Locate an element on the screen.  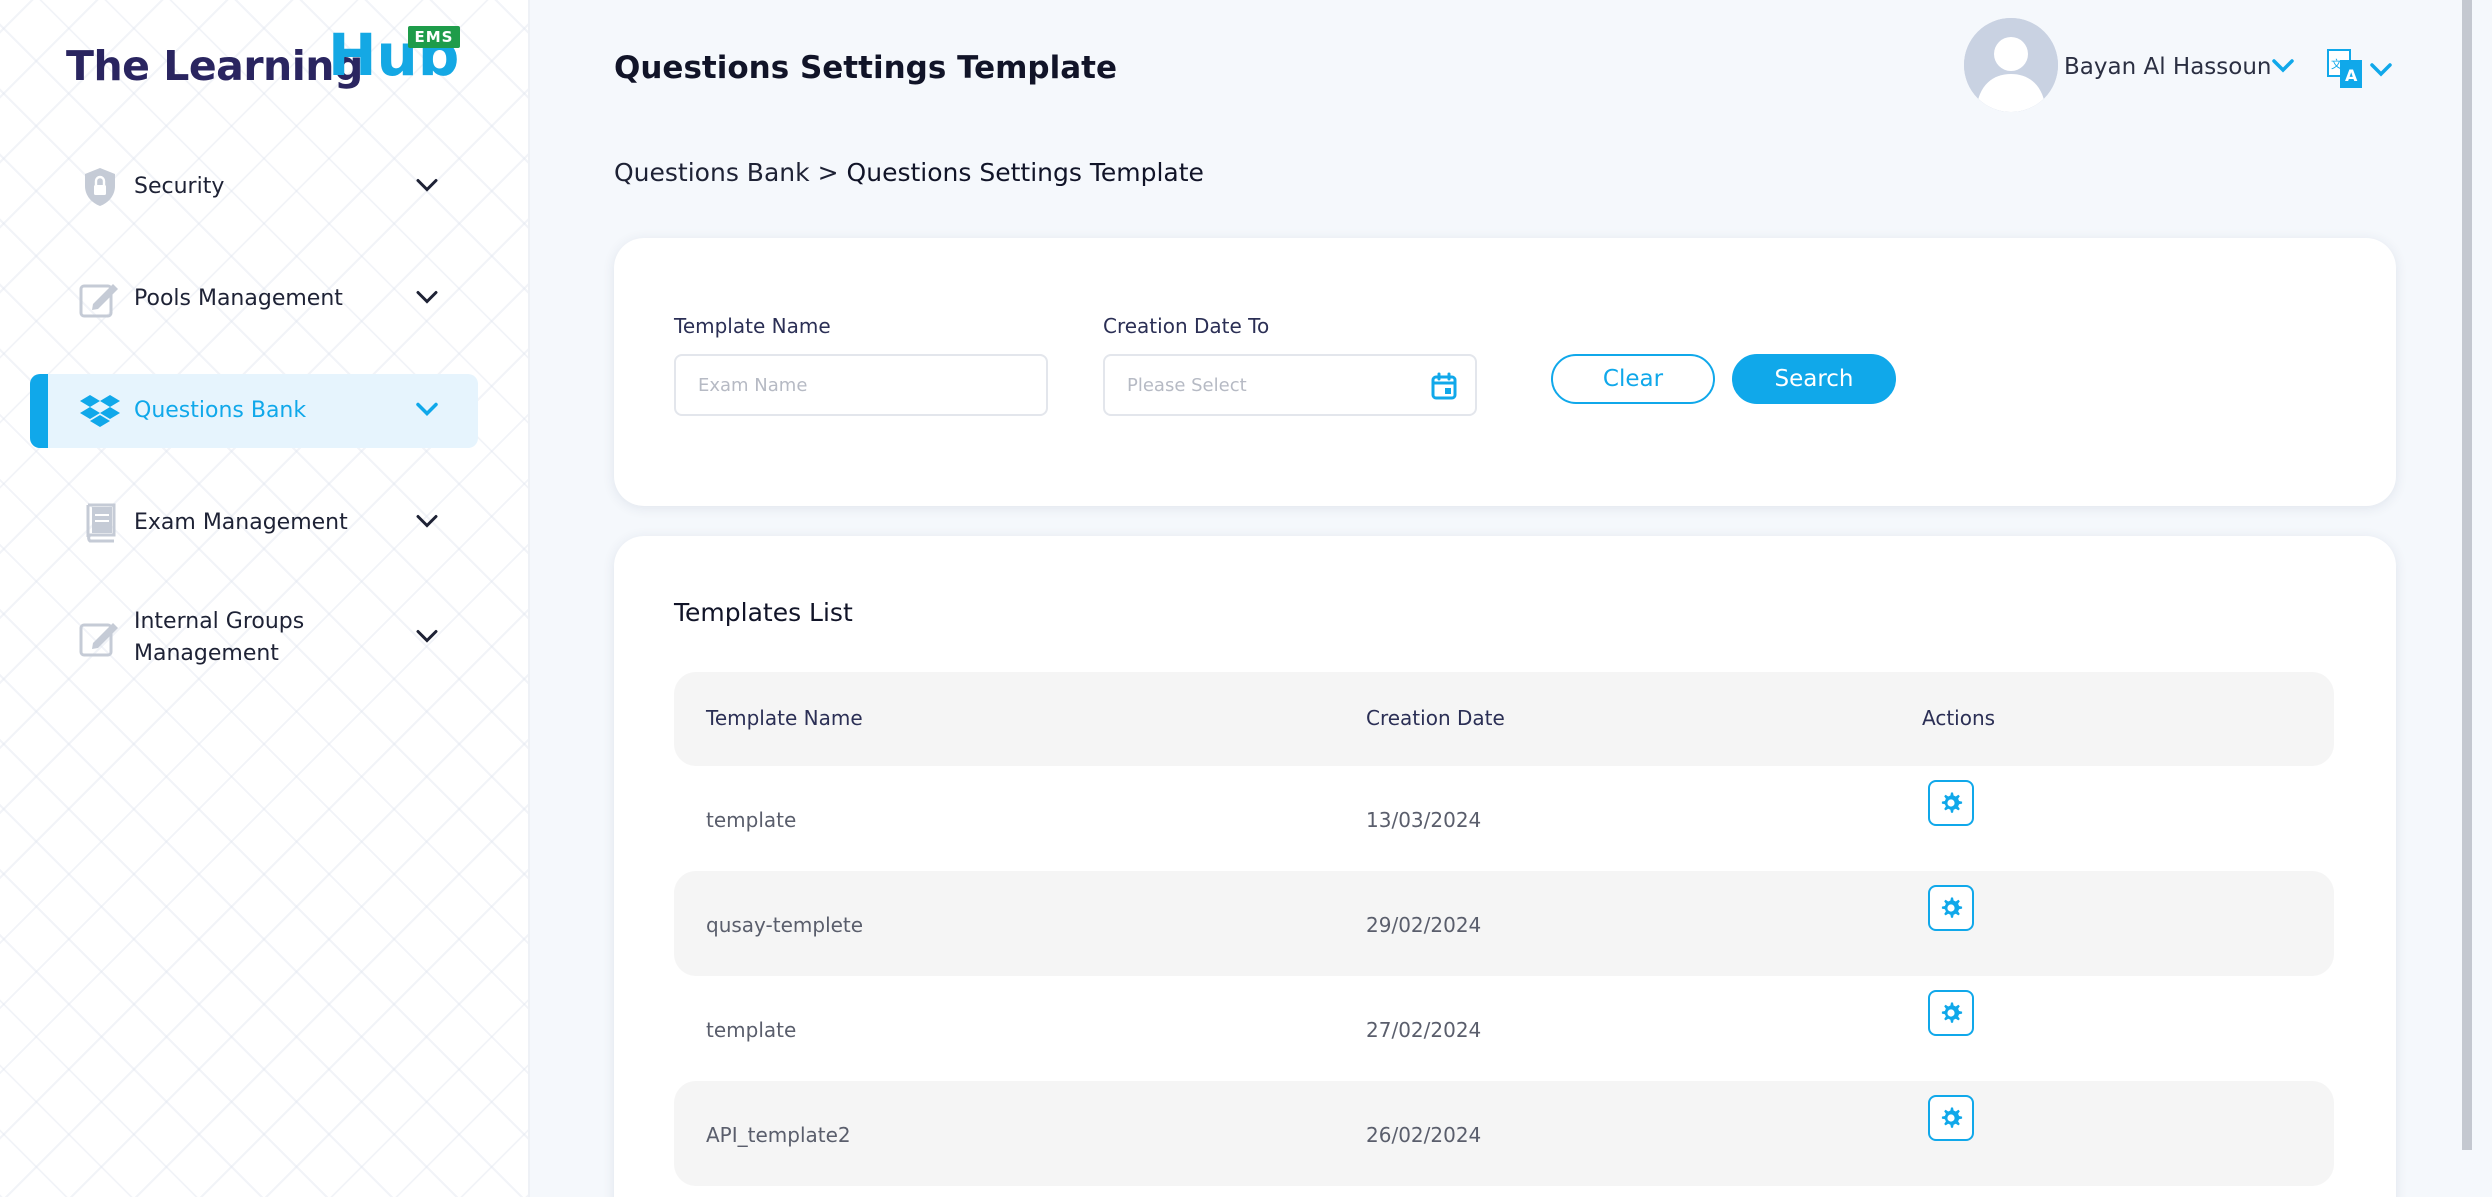
clear-button: Clear is located at coordinates (1633, 379).